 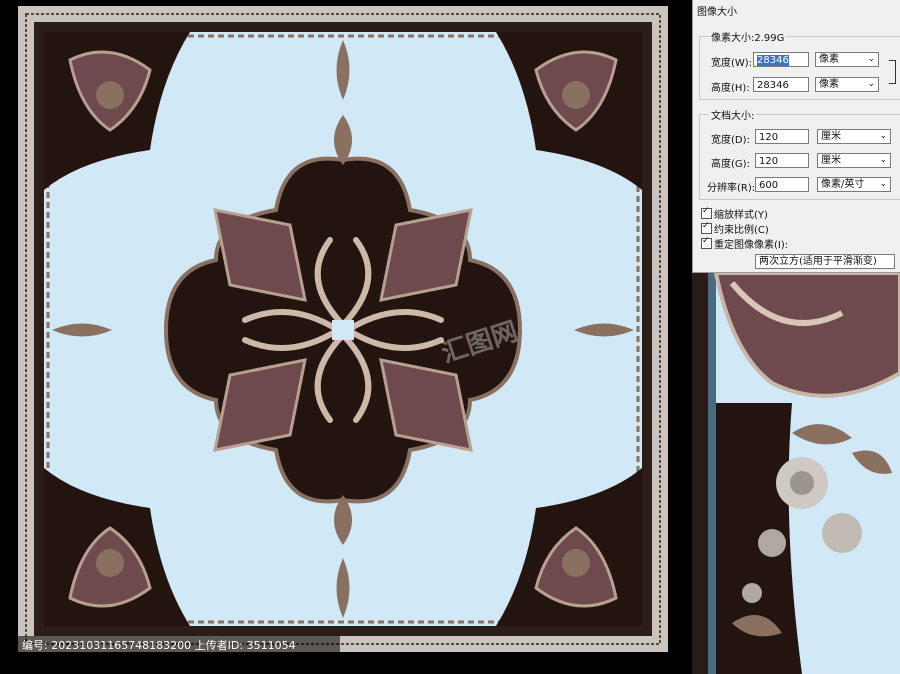 What do you see at coordinates (782, 136) in the screenshot?
I see `doc-width-input: 120` at bounding box center [782, 136].